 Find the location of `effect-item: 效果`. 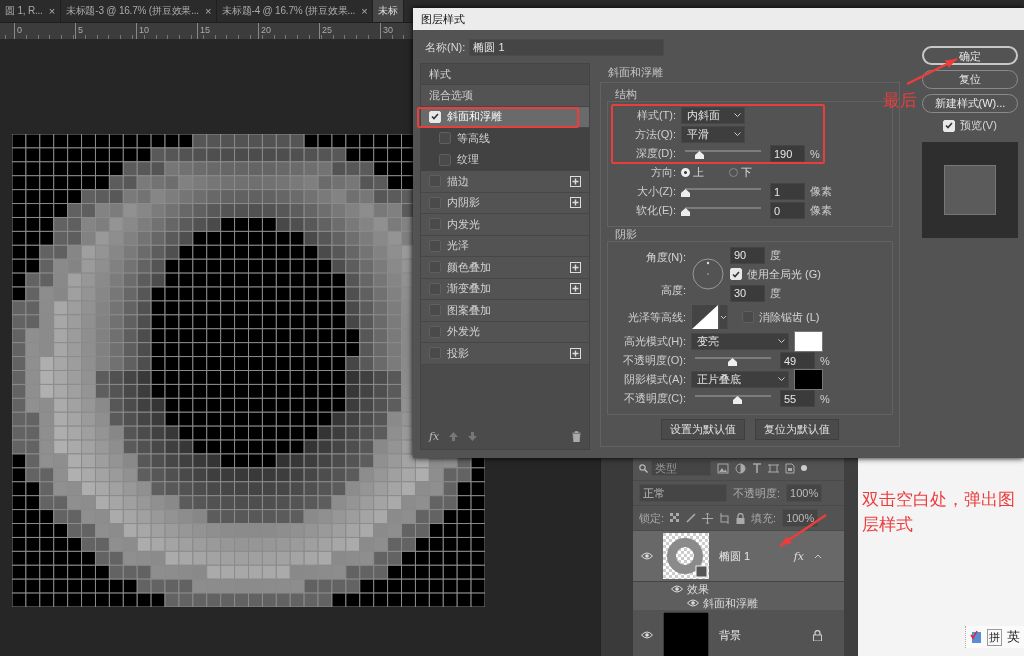

effect-item: 效果 is located at coordinates (698, 589).